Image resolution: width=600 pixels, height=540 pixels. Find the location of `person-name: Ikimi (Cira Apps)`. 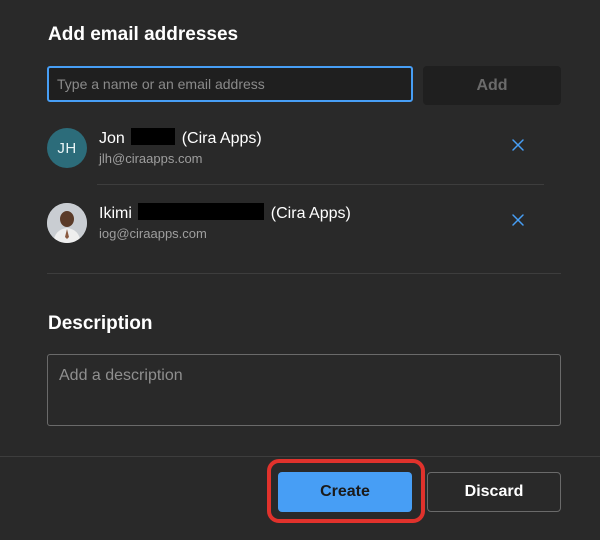

person-name: Ikimi (Cira Apps) is located at coordinates (225, 213).